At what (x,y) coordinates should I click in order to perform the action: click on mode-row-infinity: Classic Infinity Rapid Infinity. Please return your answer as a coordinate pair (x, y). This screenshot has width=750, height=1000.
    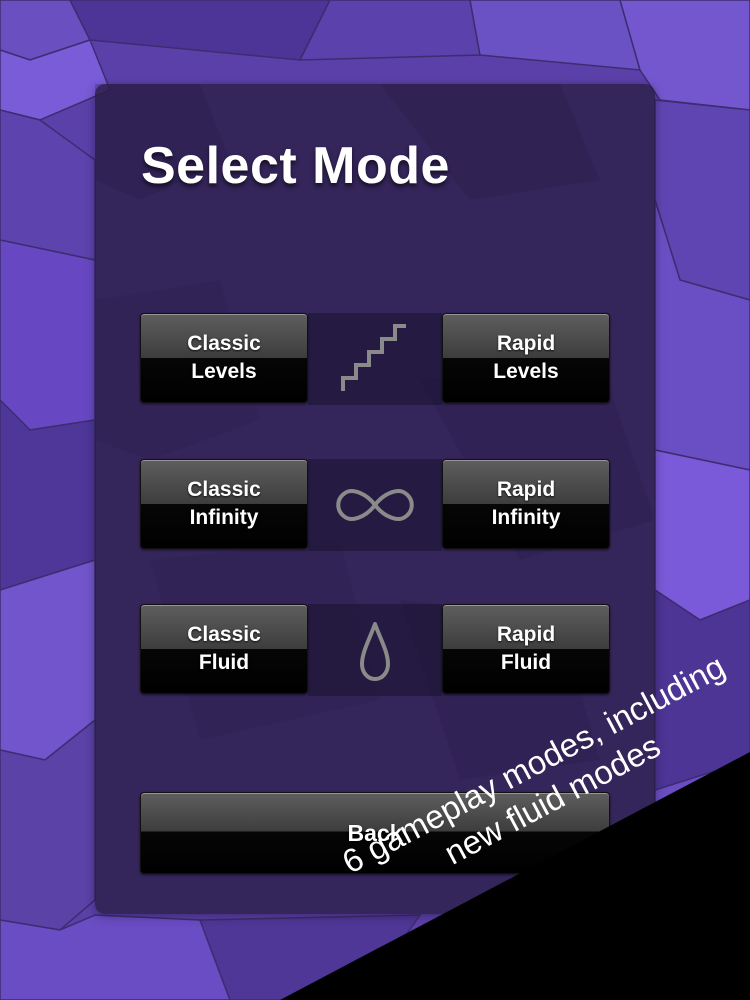
    Looking at the image, I should click on (375, 505).